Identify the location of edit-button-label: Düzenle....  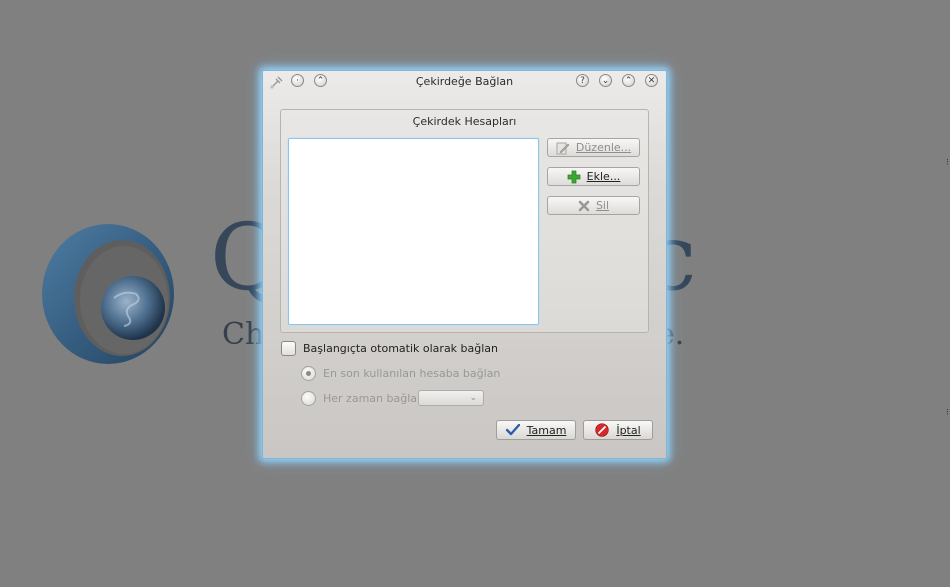
(603, 147).